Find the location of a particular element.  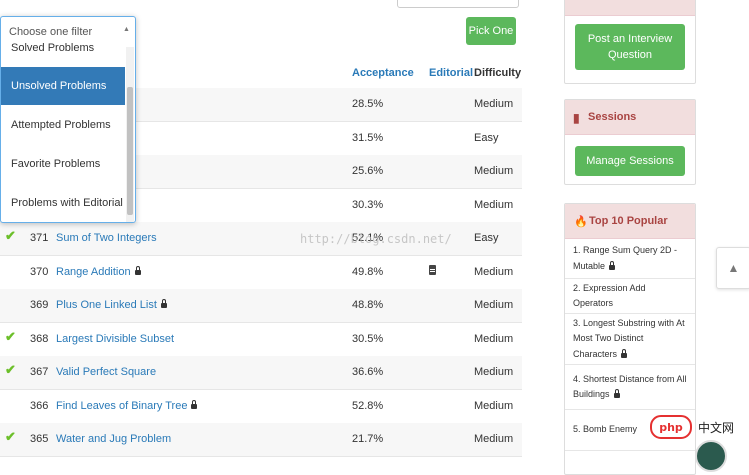

filter-option-label: Solved Problems is located at coordinates (53, 48).